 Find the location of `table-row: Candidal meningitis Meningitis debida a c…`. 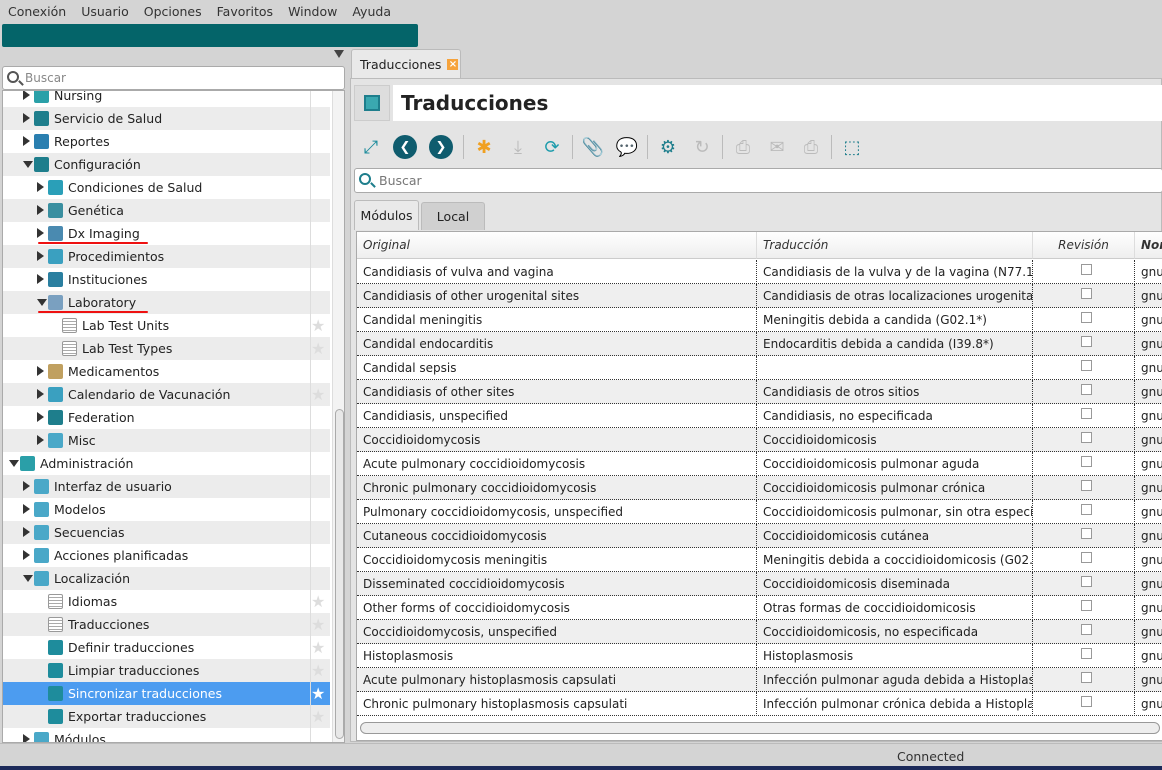

table-row: Candidal meningitis Meningitis debida a c… is located at coordinates (759, 320).